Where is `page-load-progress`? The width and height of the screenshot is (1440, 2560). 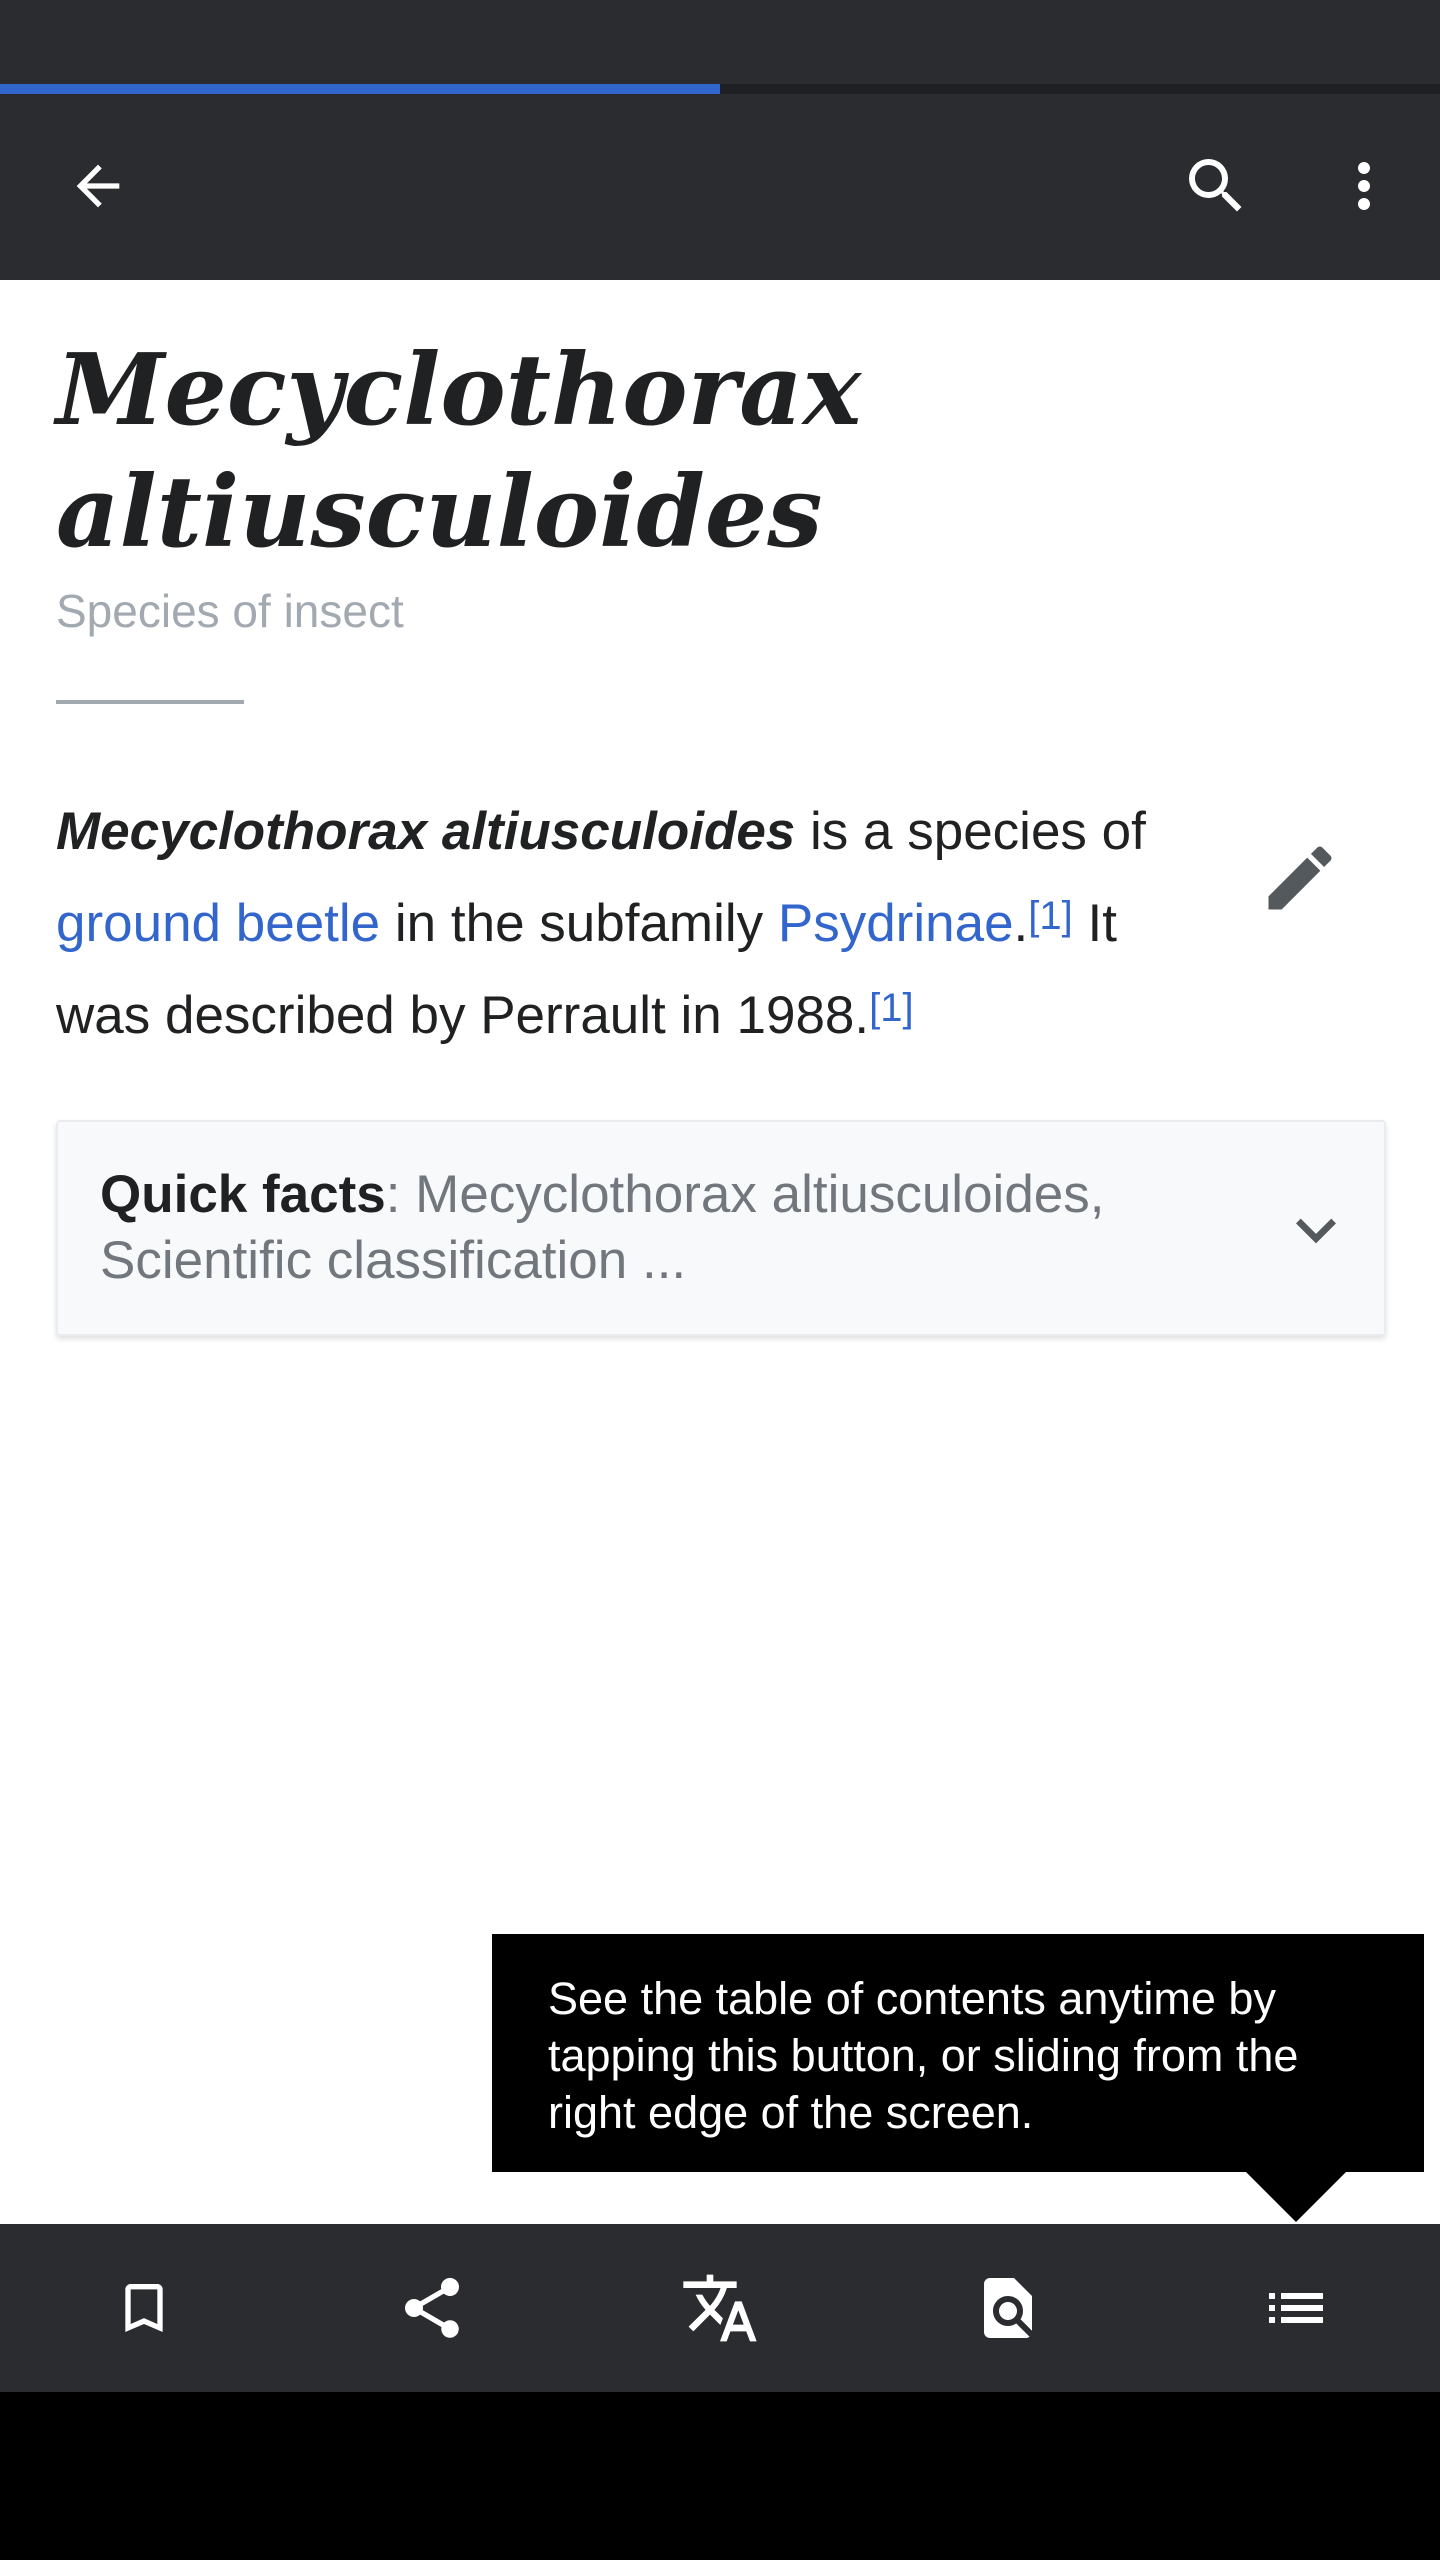
page-load-progress is located at coordinates (720, 89).